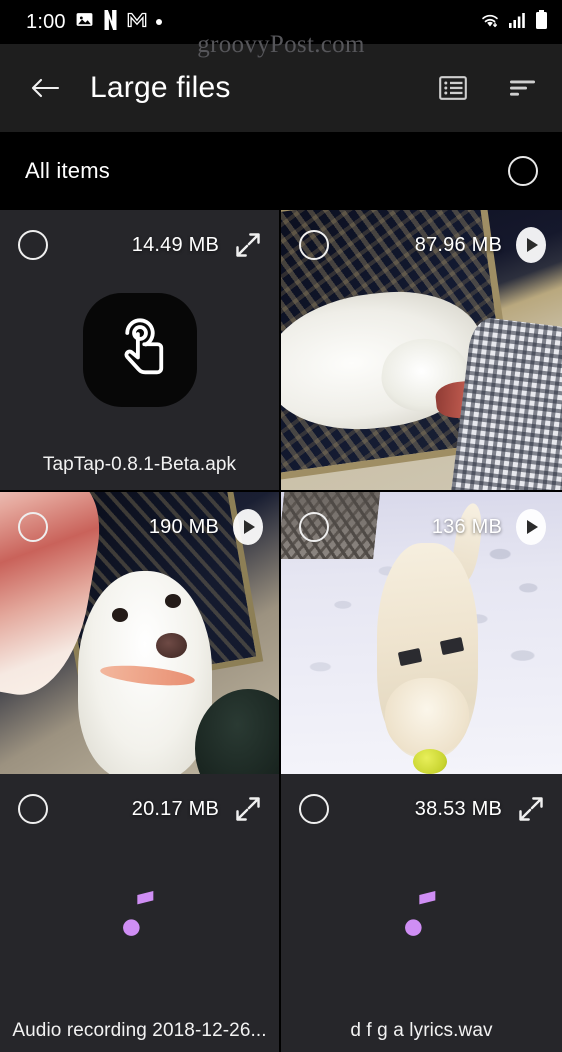 The image size is (562, 1052). I want to click on file-size: 136 MB, so click(466, 526).